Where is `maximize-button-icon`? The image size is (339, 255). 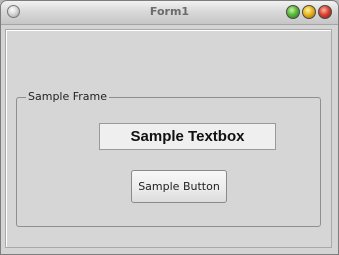 maximize-button-icon is located at coordinates (309, 12).